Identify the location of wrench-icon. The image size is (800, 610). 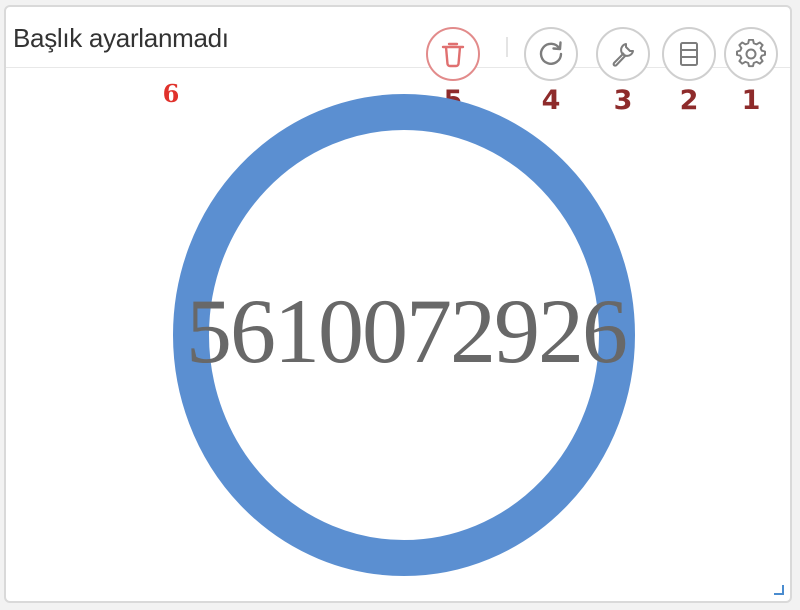
(623, 54).